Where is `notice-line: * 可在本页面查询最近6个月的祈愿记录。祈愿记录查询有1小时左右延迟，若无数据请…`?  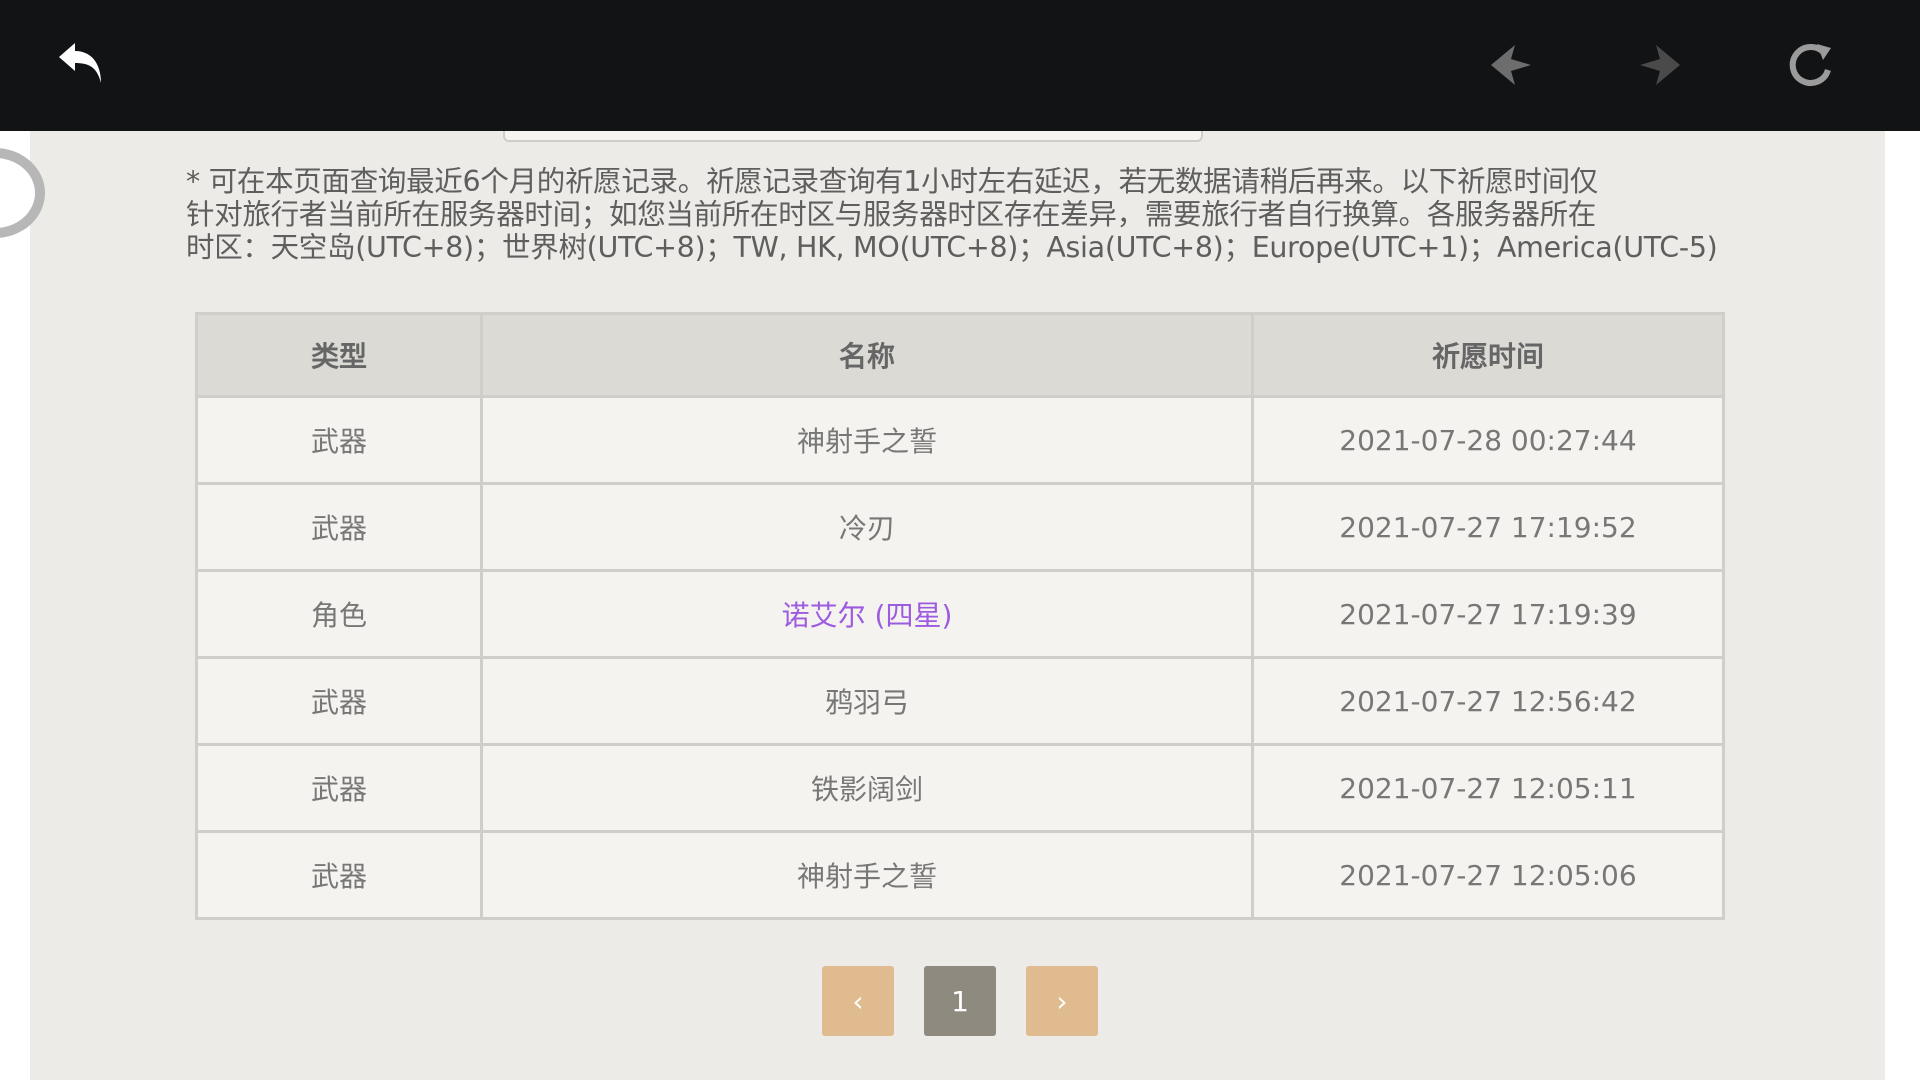 notice-line: * 可在本页面查询最近6个月的祈愿记录。祈愿记录查询有1小时左右延迟，若无数据请… is located at coordinates (892, 181).